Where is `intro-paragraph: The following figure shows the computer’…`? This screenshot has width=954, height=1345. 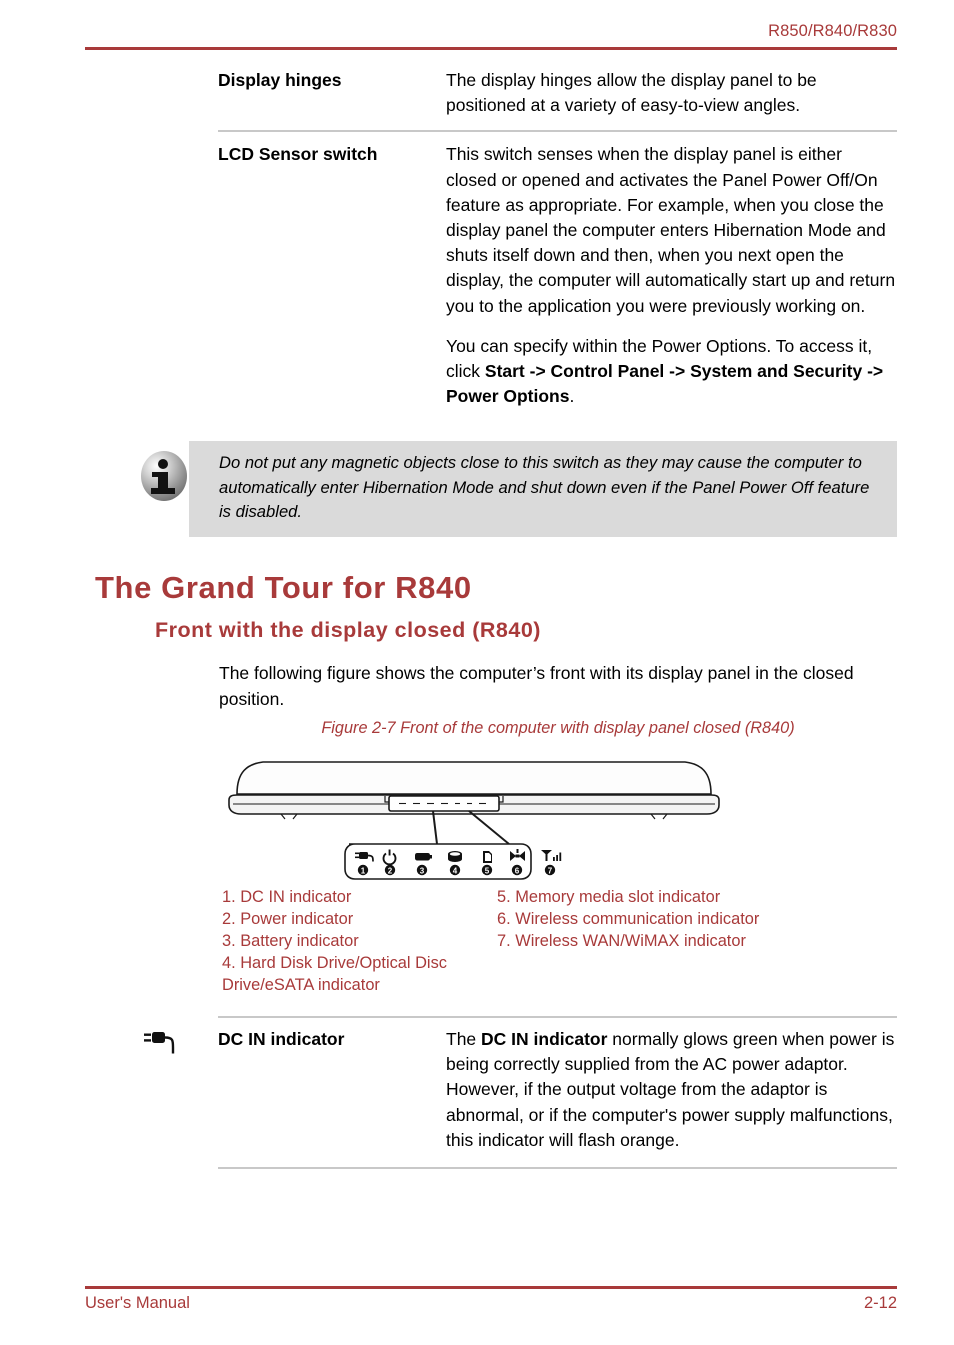
intro-paragraph: The following figure shows the computer’… is located at coordinates (536, 686).